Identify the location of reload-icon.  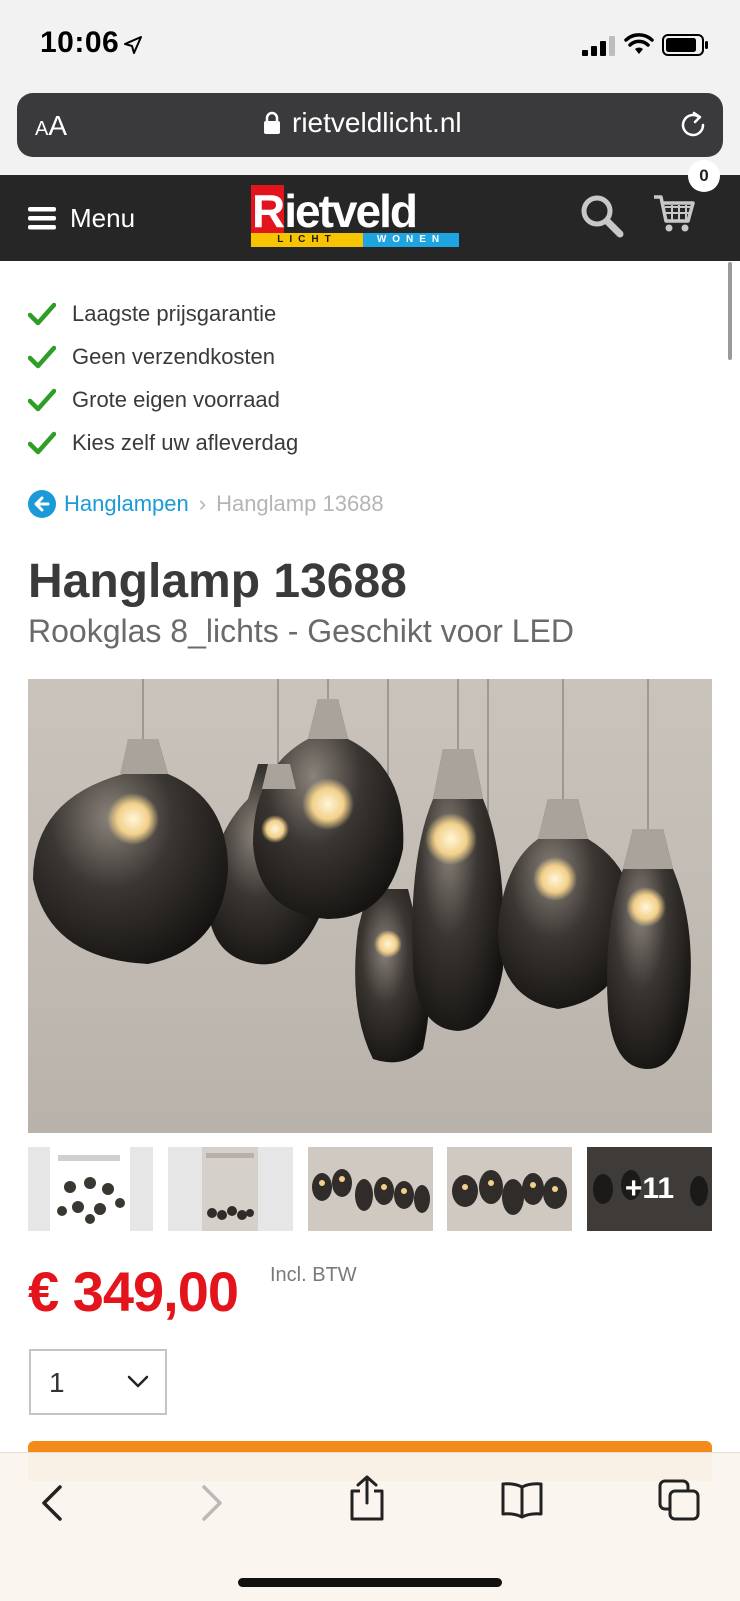
(693, 125).